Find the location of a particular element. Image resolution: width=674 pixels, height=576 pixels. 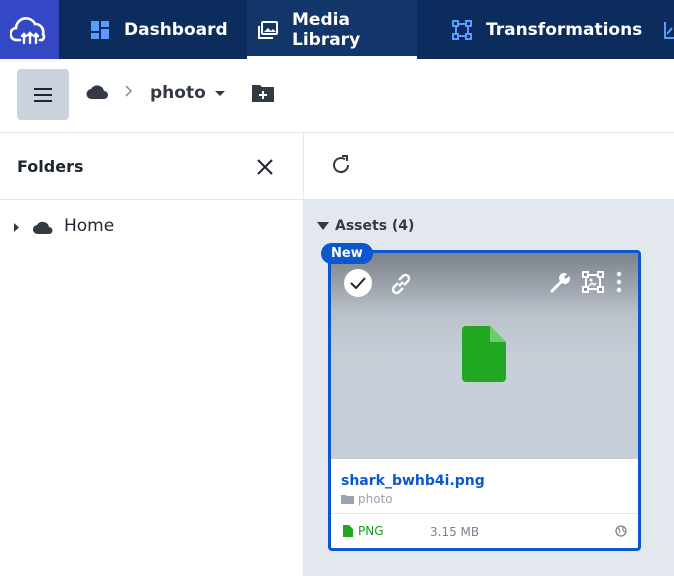

globe-icon is located at coordinates (621, 531).